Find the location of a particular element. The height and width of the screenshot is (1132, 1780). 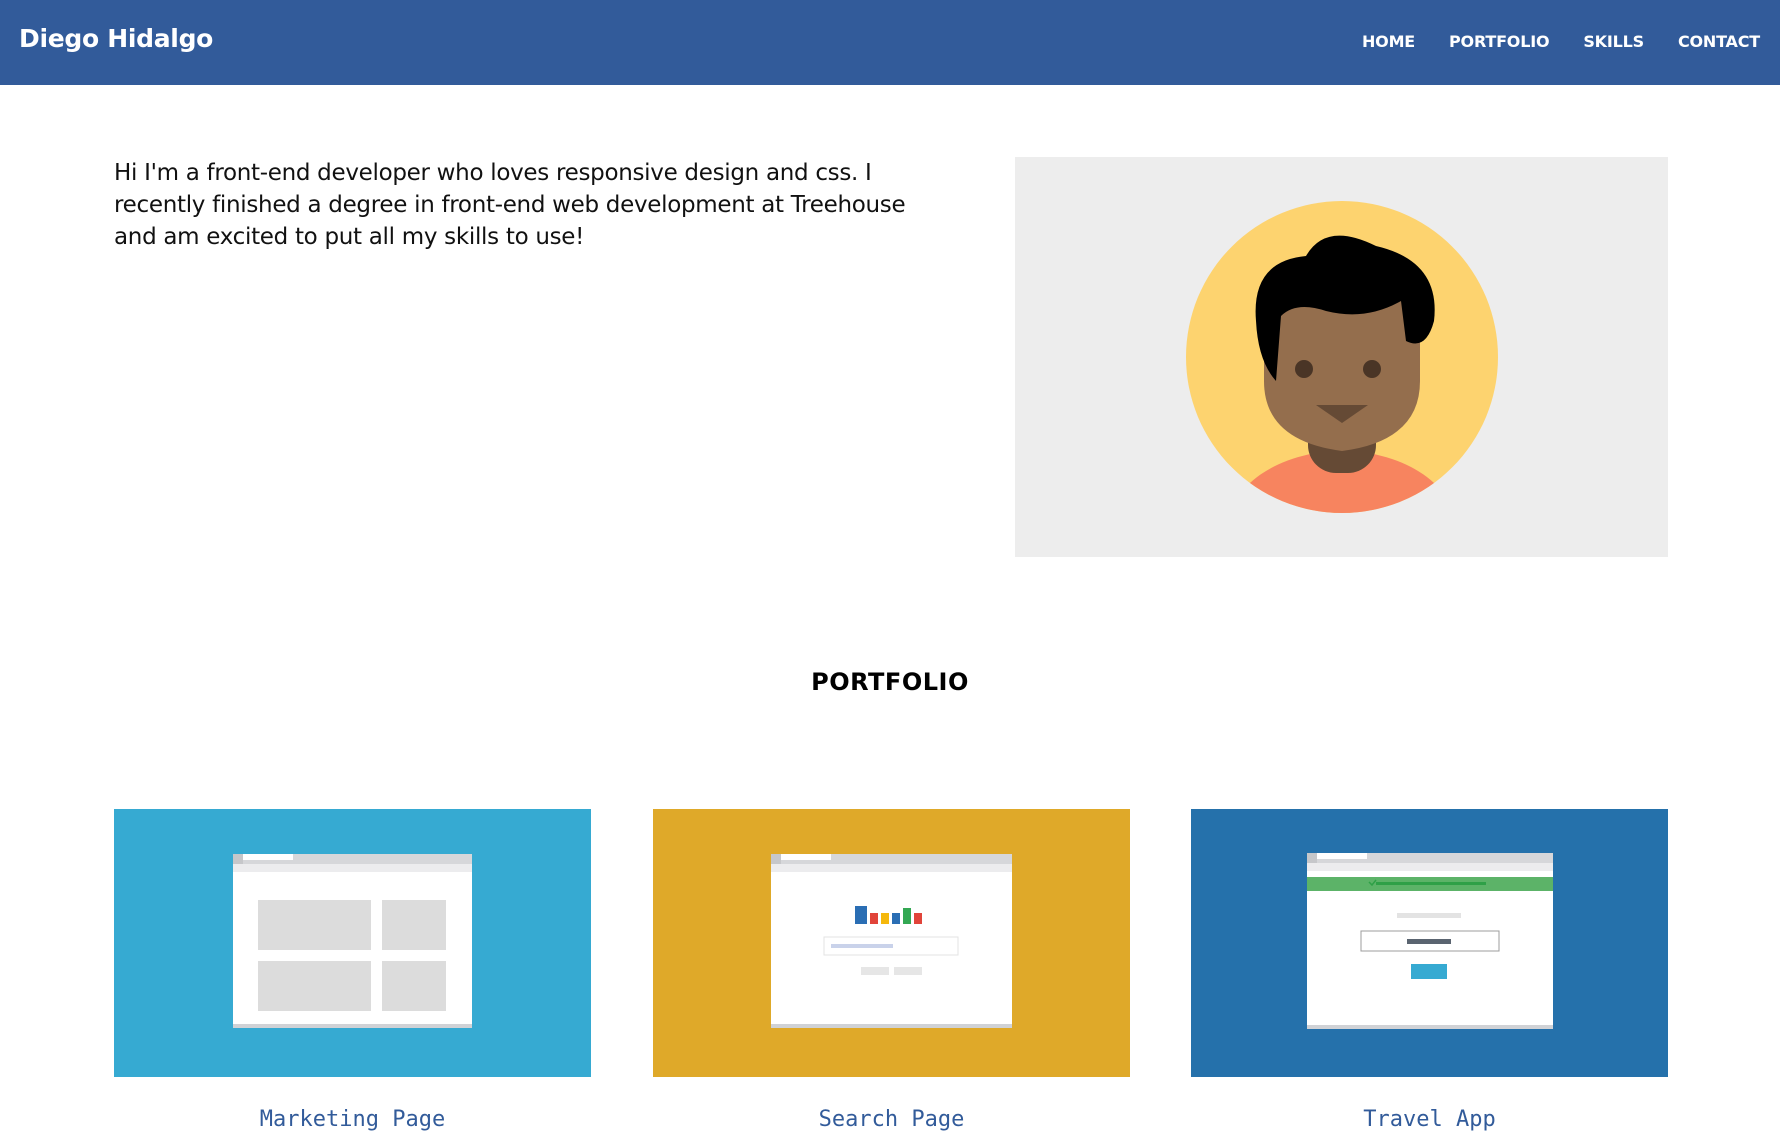

project-card-search: Search Page is located at coordinates (891, 970).